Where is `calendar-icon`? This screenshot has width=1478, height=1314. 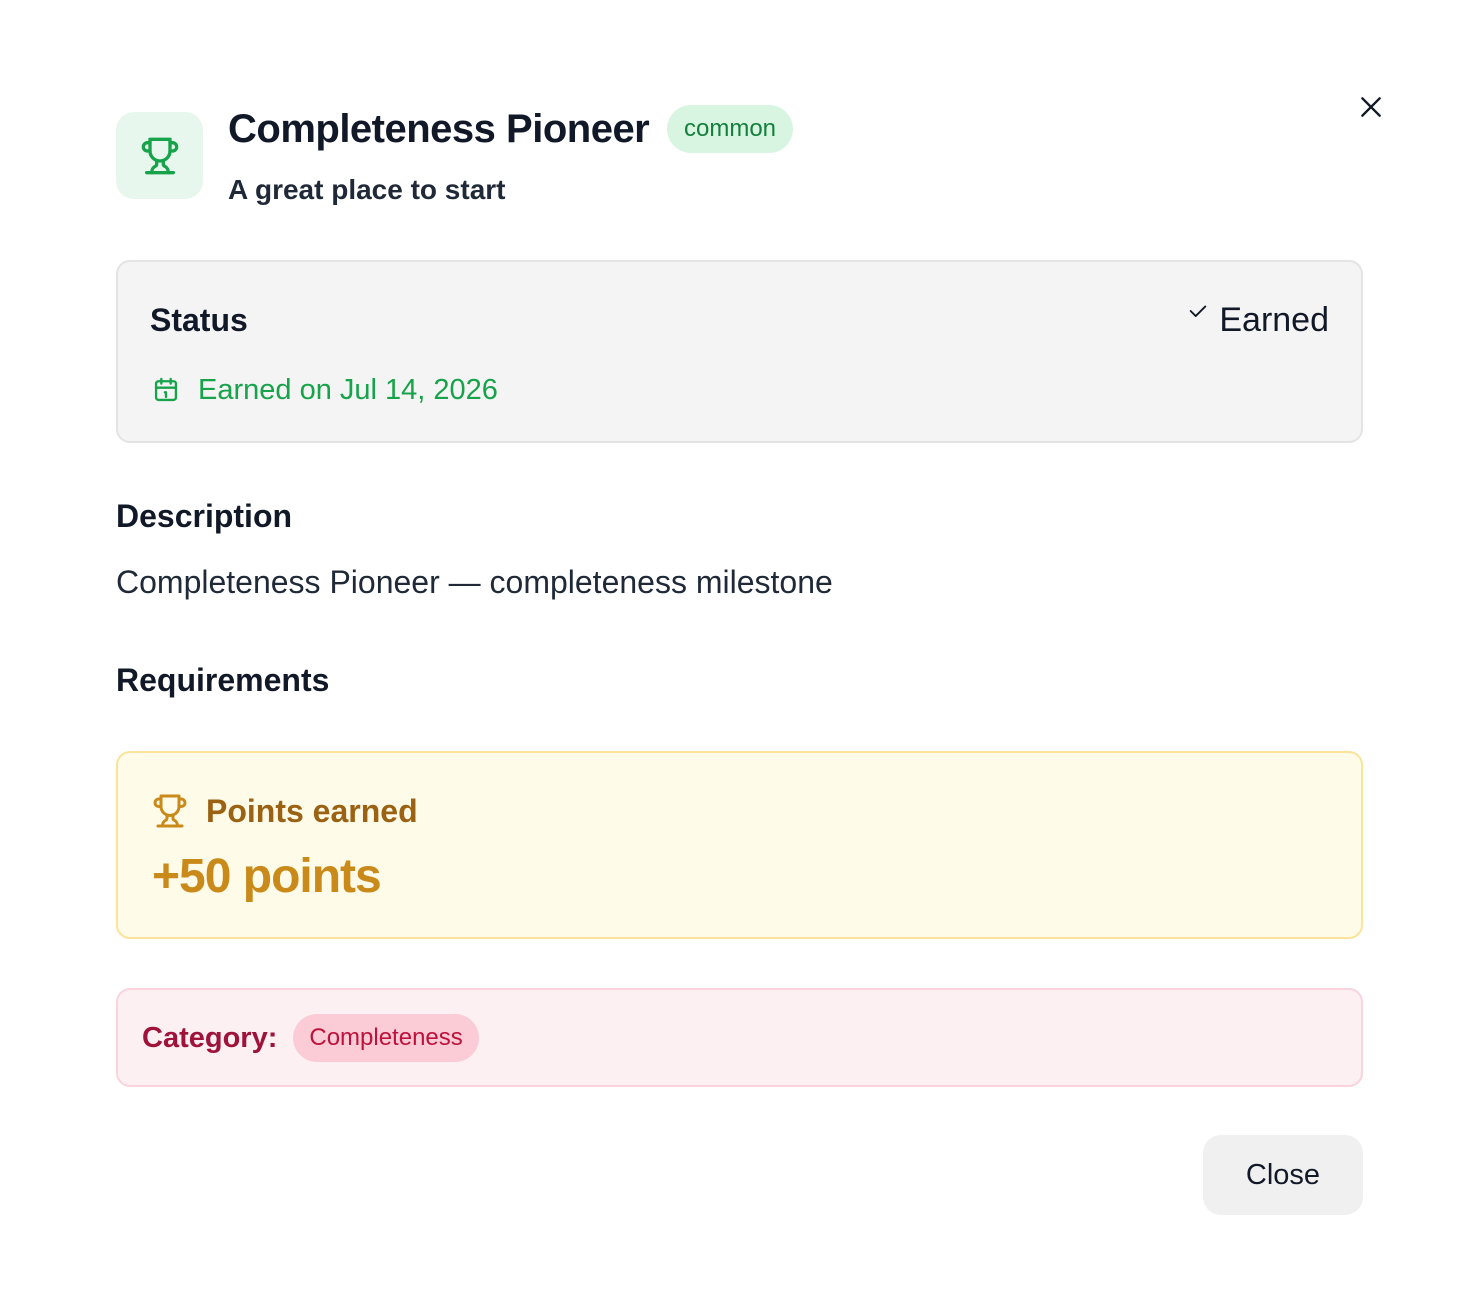
calendar-icon is located at coordinates (166, 389).